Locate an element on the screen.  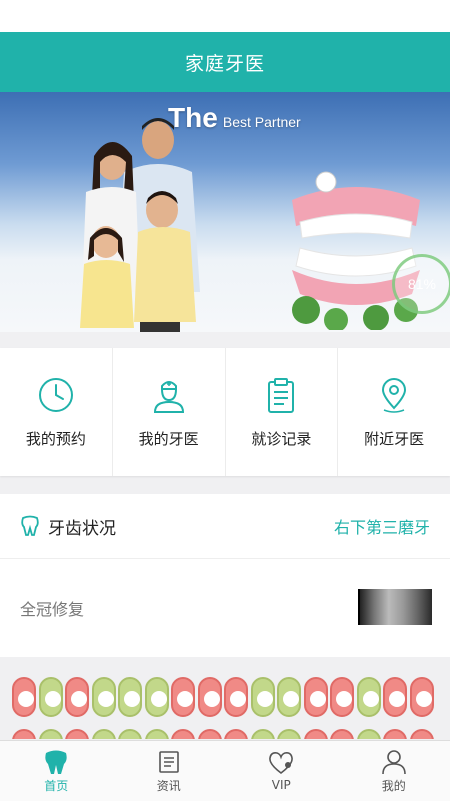
menu-visit-records: 就诊记录 is located at coordinates (282, 412).